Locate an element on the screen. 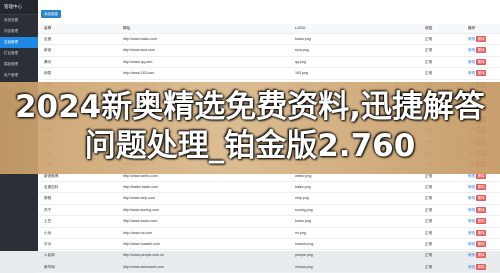  table-row: 携程 http://www.ctrip.com ctrip.png 正常 修改 删除 is located at coordinates (269, 199).